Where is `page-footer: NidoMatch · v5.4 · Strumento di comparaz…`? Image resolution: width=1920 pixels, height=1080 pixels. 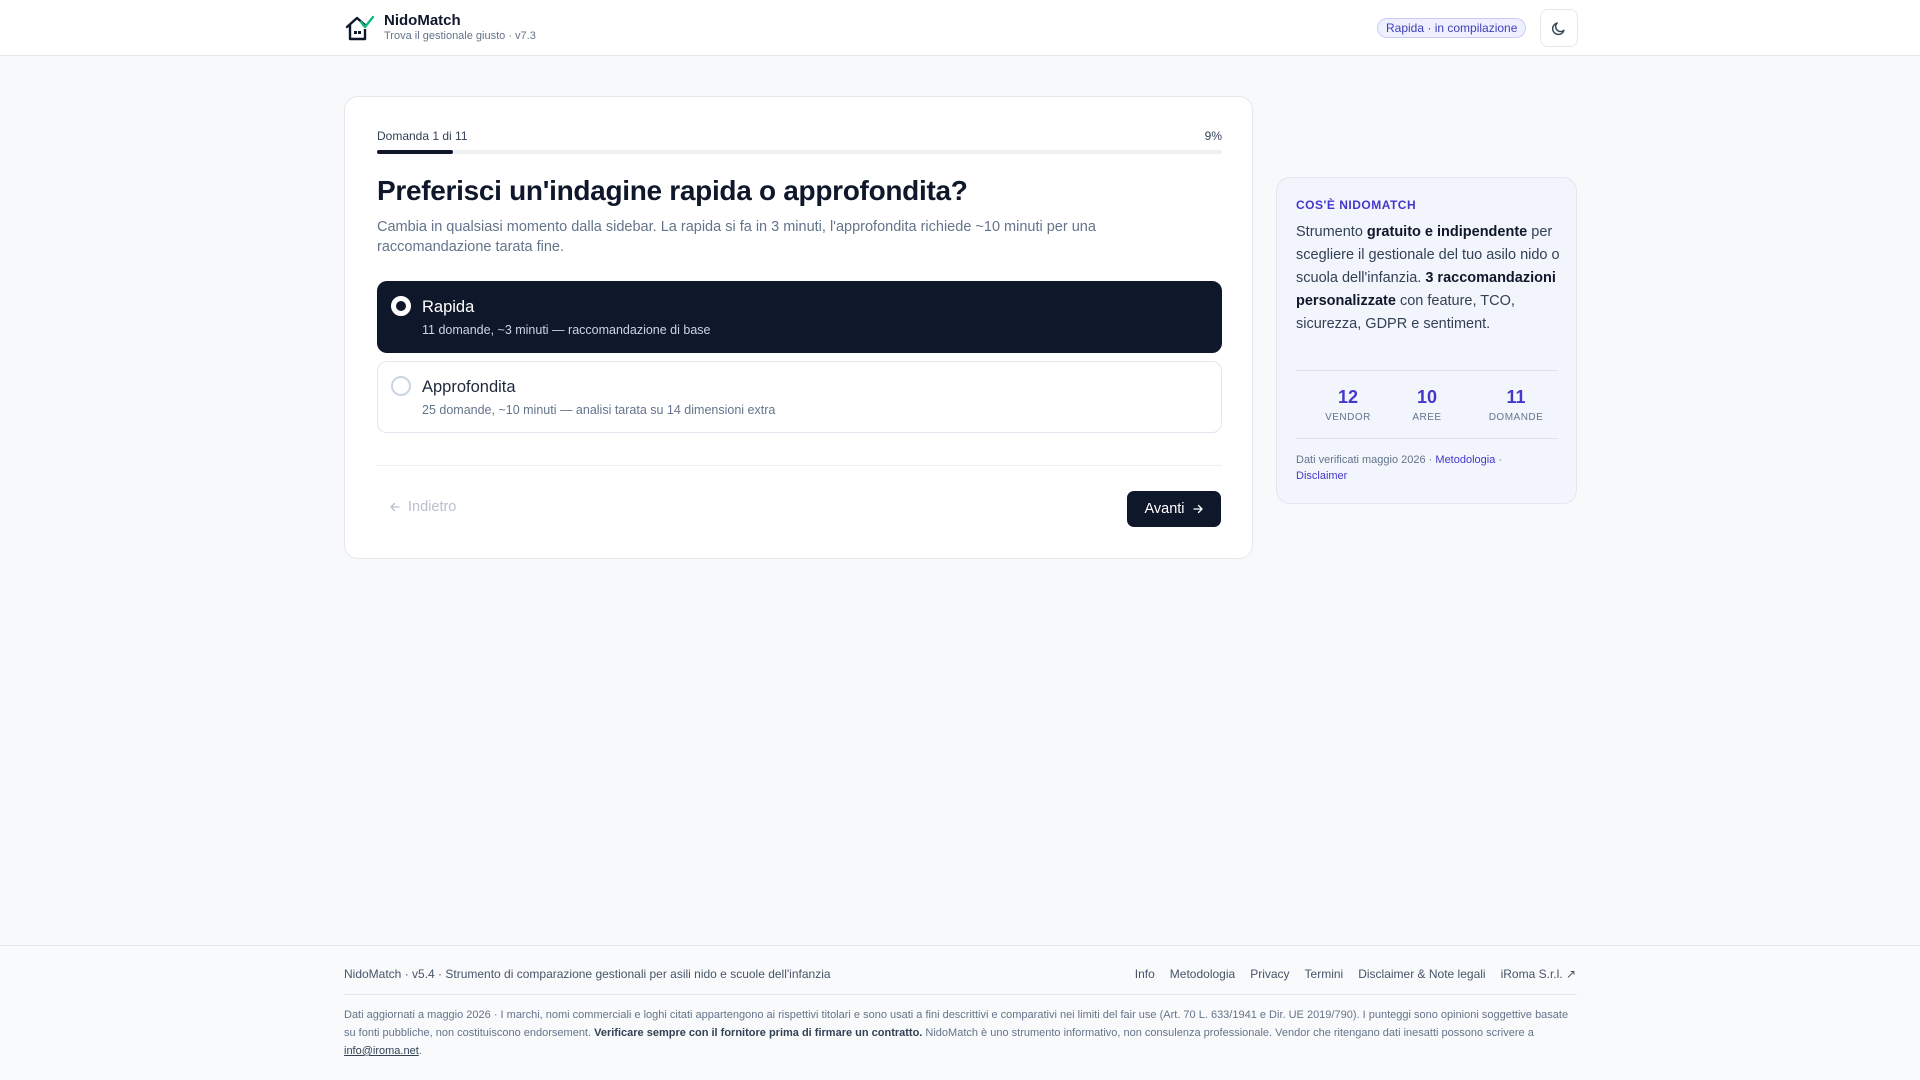 page-footer: NidoMatch · v5.4 · Strumento di comparaz… is located at coordinates (960, 1012).